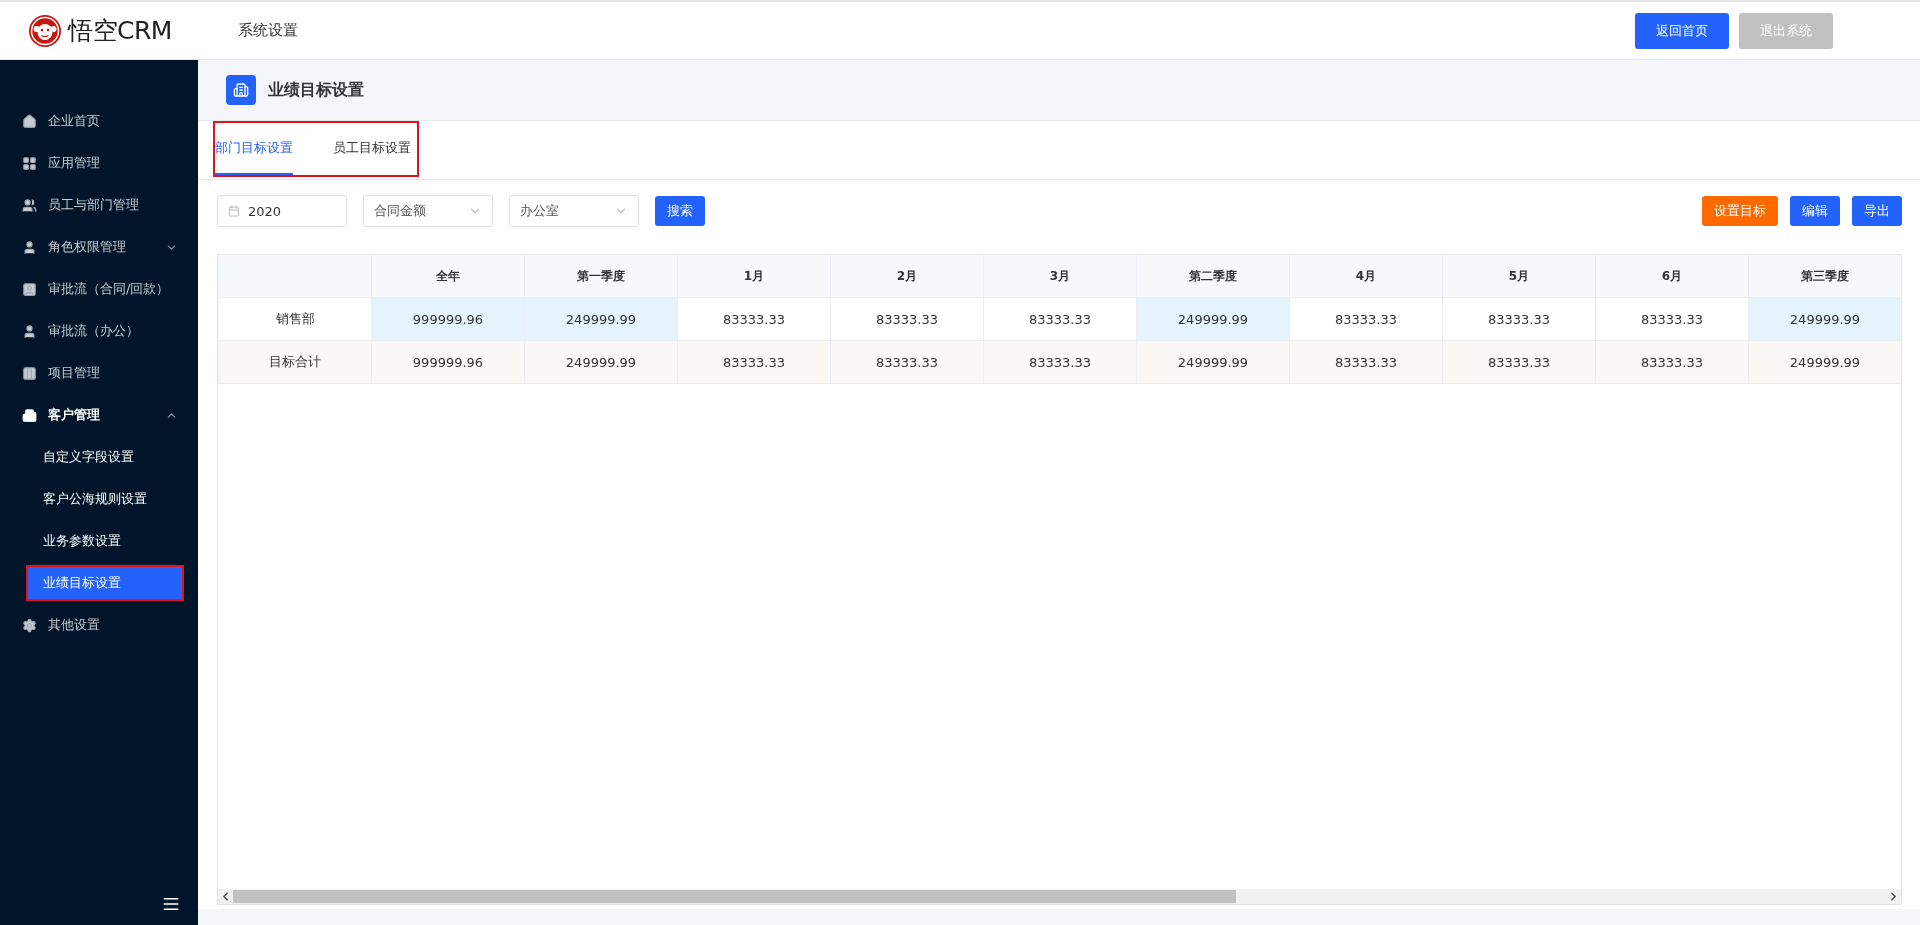 The width and height of the screenshot is (1920, 925). Describe the element at coordinates (1877, 211) in the screenshot. I see `action-button: 导出` at that location.